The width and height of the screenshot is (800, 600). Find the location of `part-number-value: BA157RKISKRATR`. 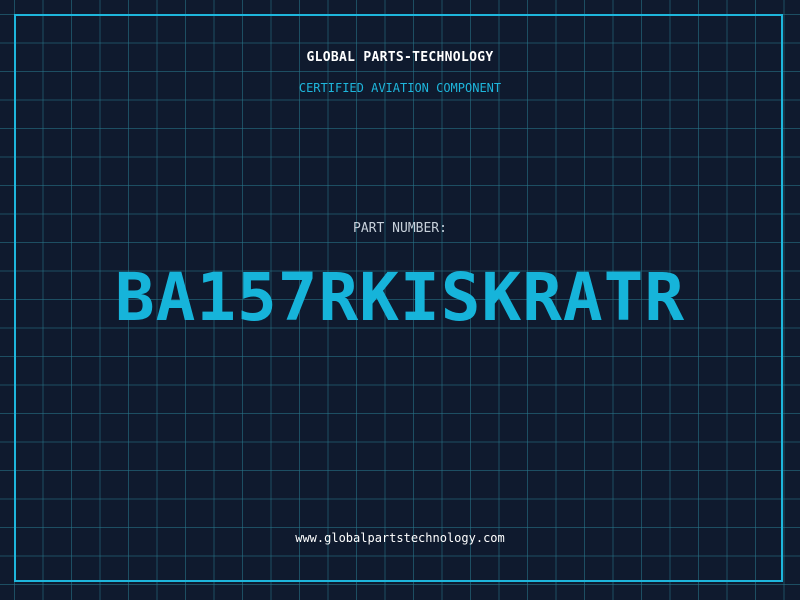

part-number-value: BA157RKISKRATR is located at coordinates (400, 297).